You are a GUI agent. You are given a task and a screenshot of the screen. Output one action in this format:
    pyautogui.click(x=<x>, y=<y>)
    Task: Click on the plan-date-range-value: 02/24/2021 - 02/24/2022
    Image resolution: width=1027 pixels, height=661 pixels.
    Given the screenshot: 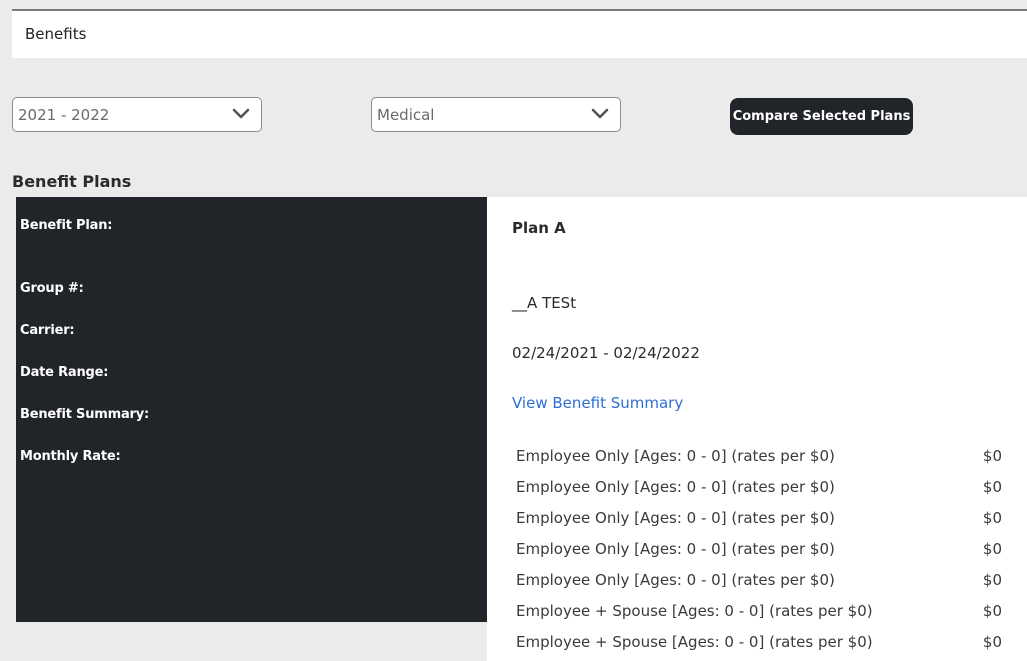 What is the action you would take?
    pyautogui.click(x=606, y=353)
    